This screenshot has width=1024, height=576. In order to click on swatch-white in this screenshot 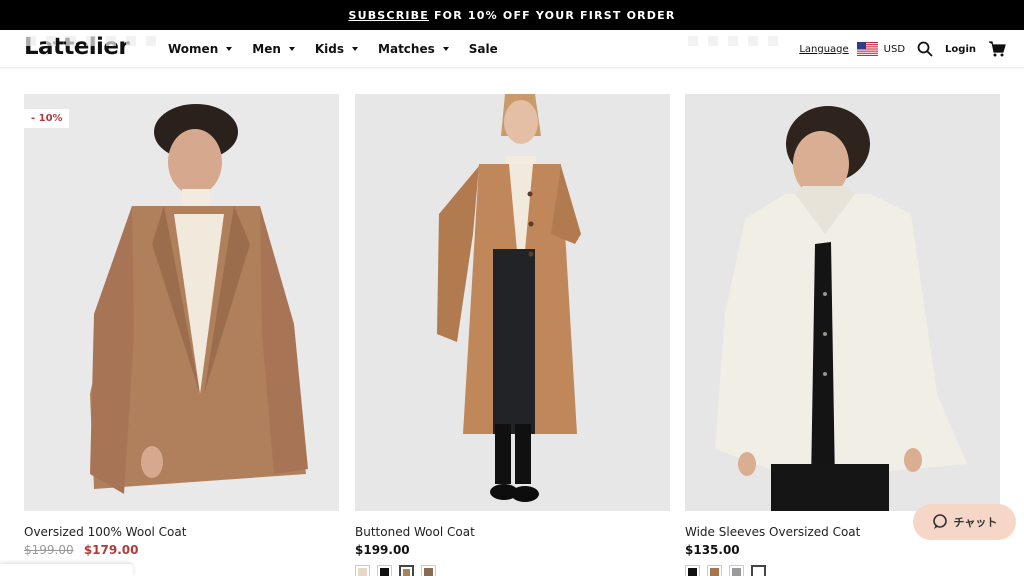, I will do `click(758, 570)`.